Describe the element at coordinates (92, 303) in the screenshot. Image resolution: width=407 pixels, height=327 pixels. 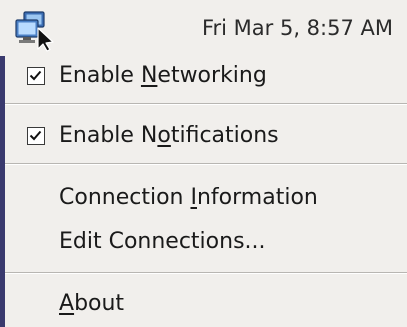
I see `menu-item-label: About` at that location.